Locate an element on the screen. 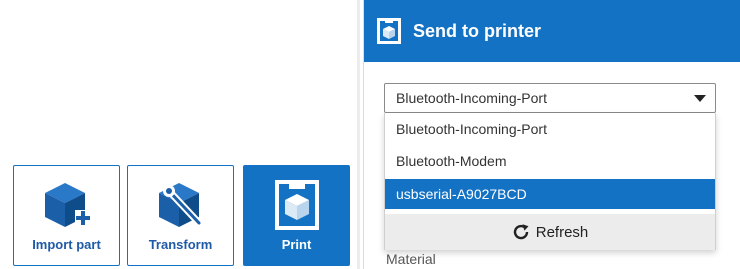 This screenshot has width=740, height=269. refresh-icon is located at coordinates (521, 232).